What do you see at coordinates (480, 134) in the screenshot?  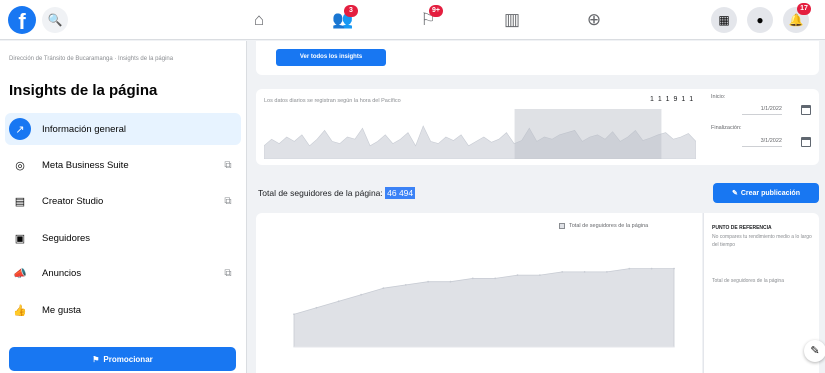 I see `date-range-selector-chart` at bounding box center [480, 134].